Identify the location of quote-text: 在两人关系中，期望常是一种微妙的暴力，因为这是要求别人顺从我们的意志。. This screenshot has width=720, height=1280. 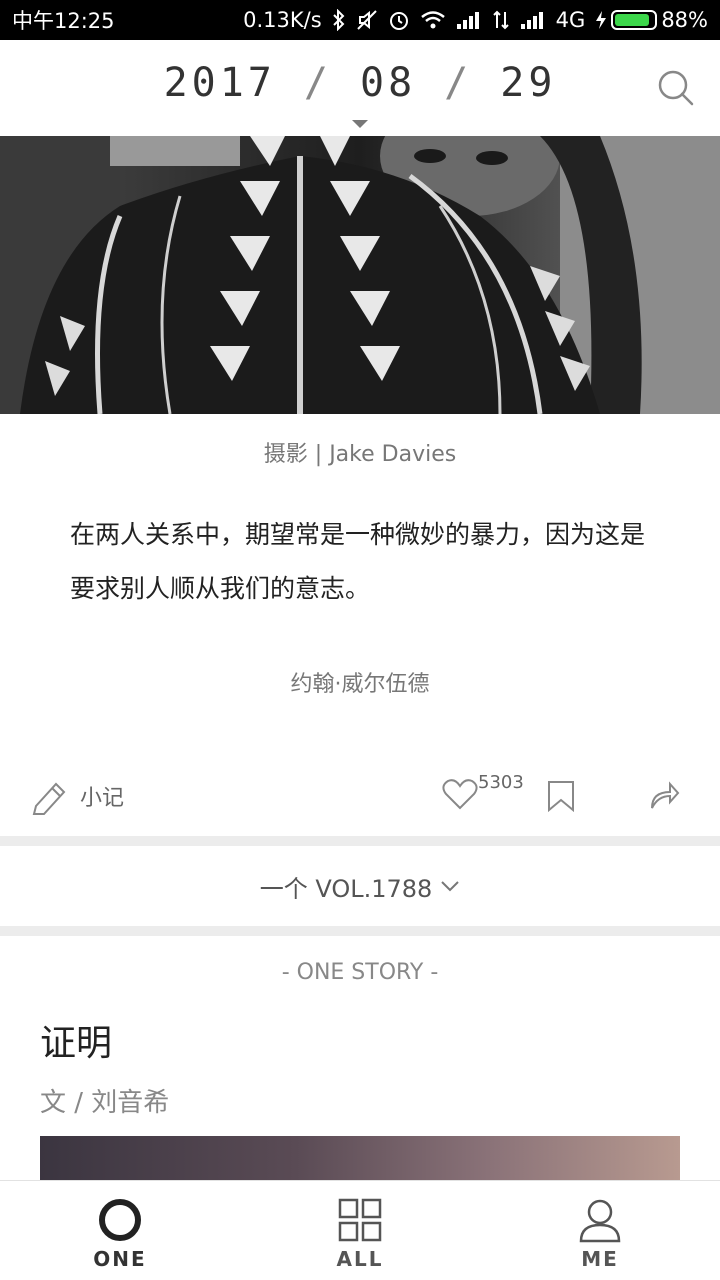
(358, 561).